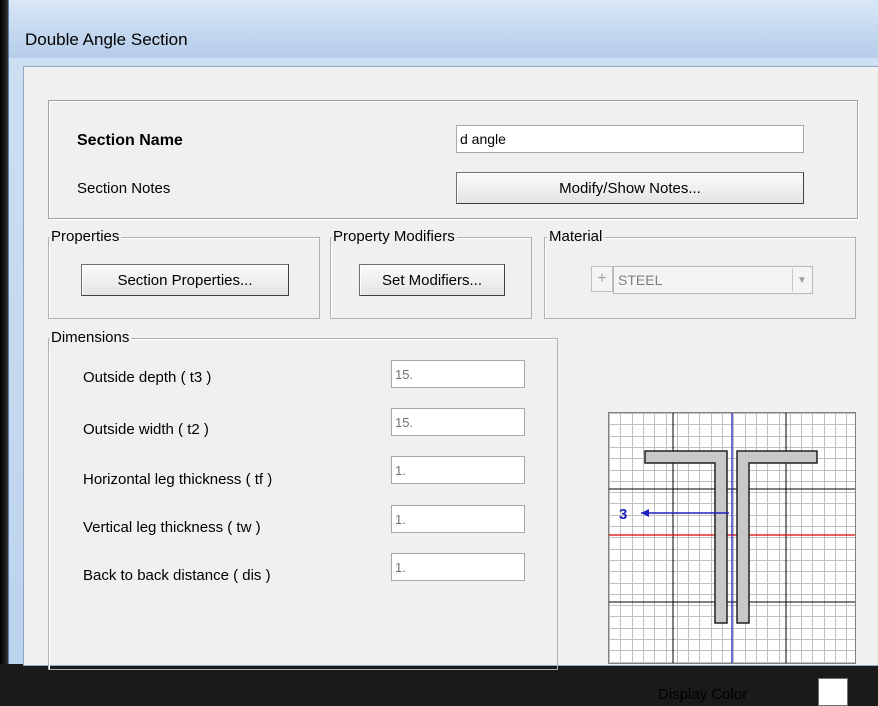 This screenshot has height=706, width=878. What do you see at coordinates (713, 280) in the screenshot?
I see `material-select: STEEL ▼` at bounding box center [713, 280].